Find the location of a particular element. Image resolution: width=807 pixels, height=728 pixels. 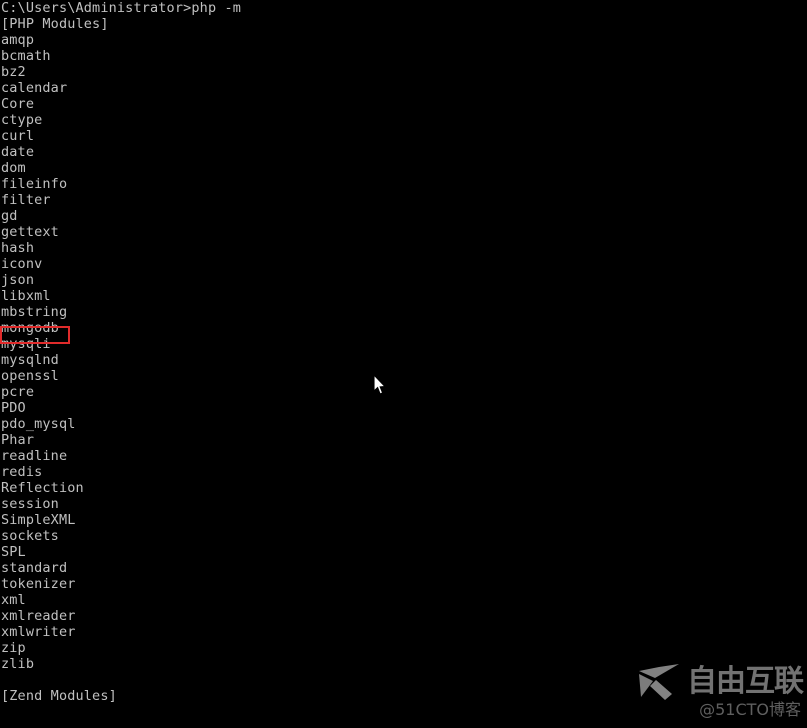

module-list-item: PDO is located at coordinates (13, 408).